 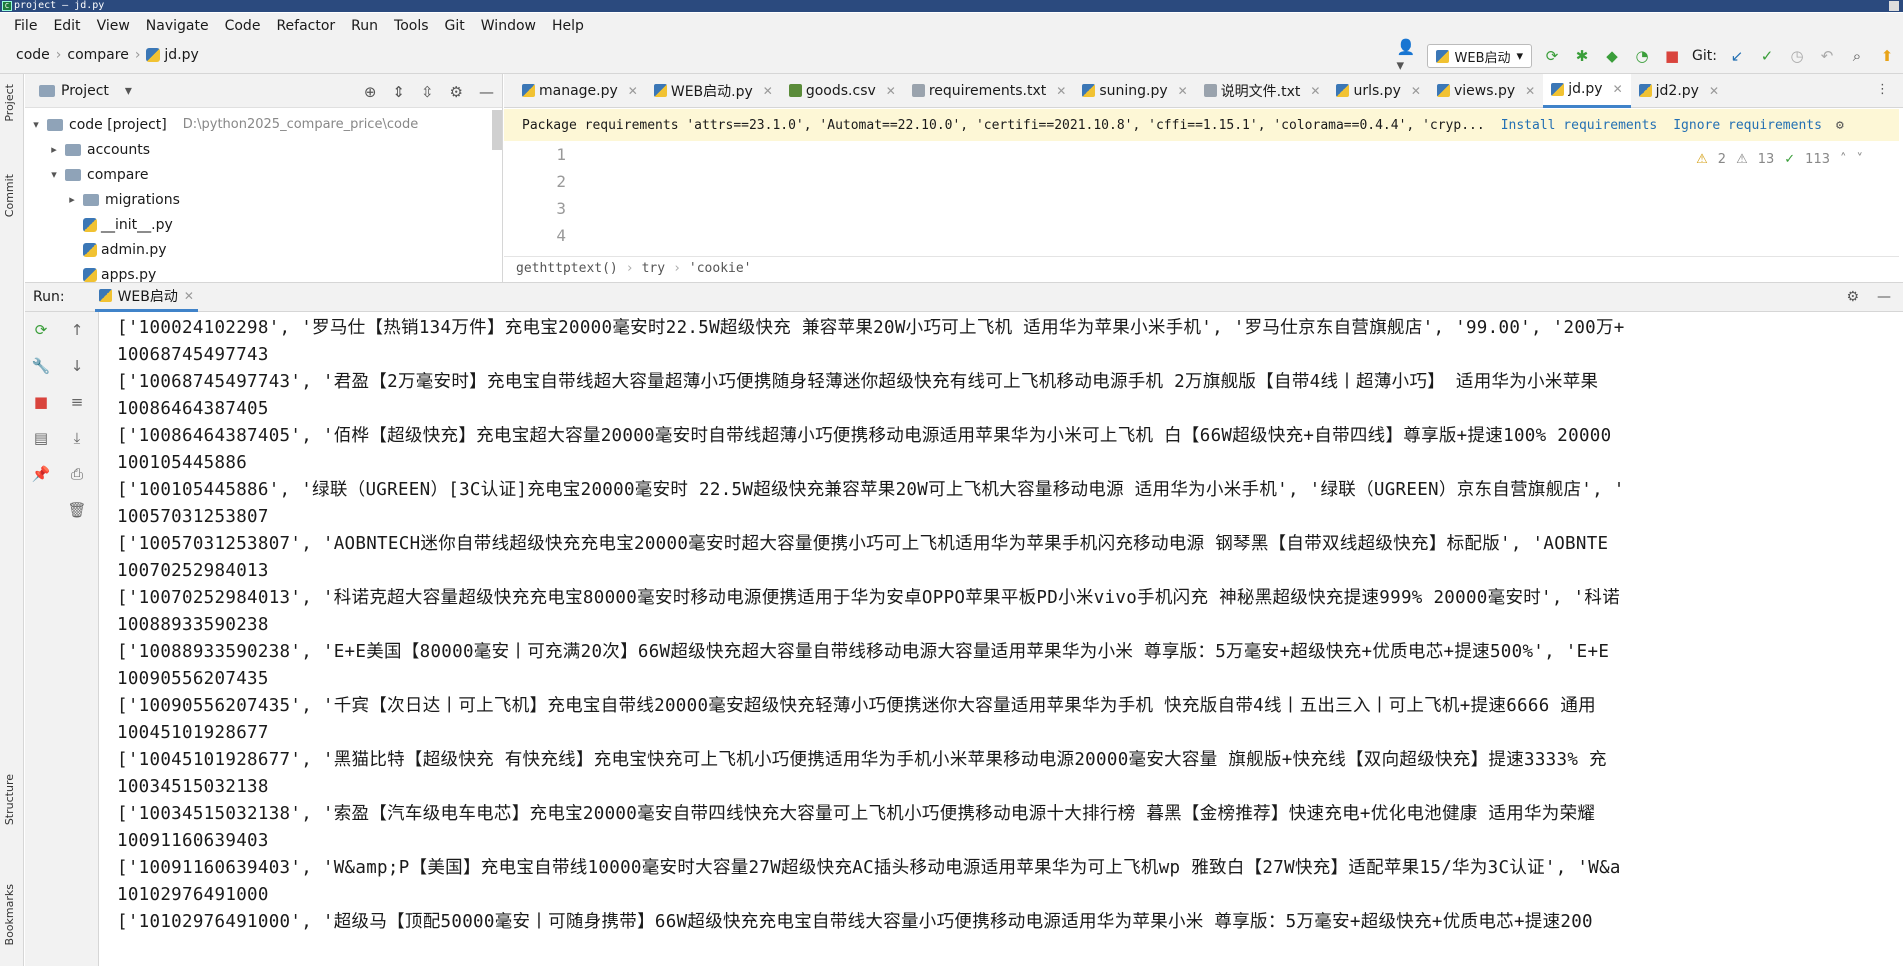 I want to click on menu-tools: Tools, so click(x=411, y=26).